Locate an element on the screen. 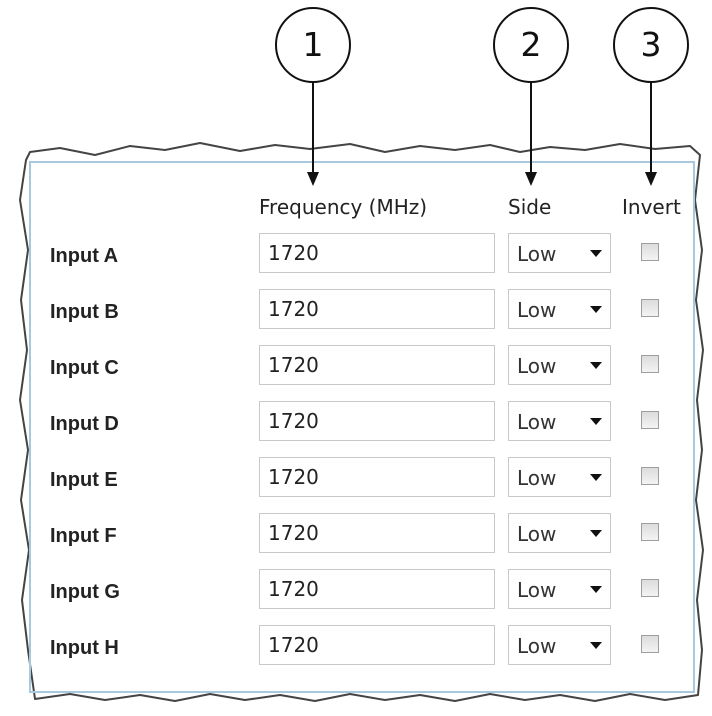 This screenshot has height=716, width=712. table-row: Input B Low is located at coordinates (356, 313).